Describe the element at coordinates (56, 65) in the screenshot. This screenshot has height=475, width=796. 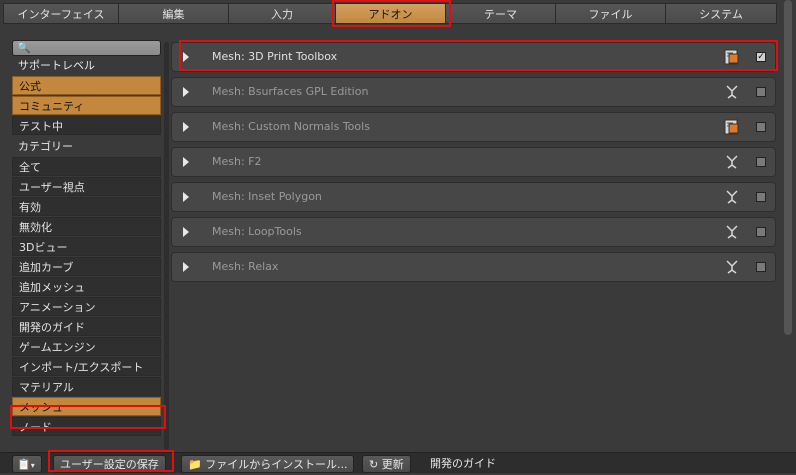
I see `support-level-label: サポートレベル` at that location.